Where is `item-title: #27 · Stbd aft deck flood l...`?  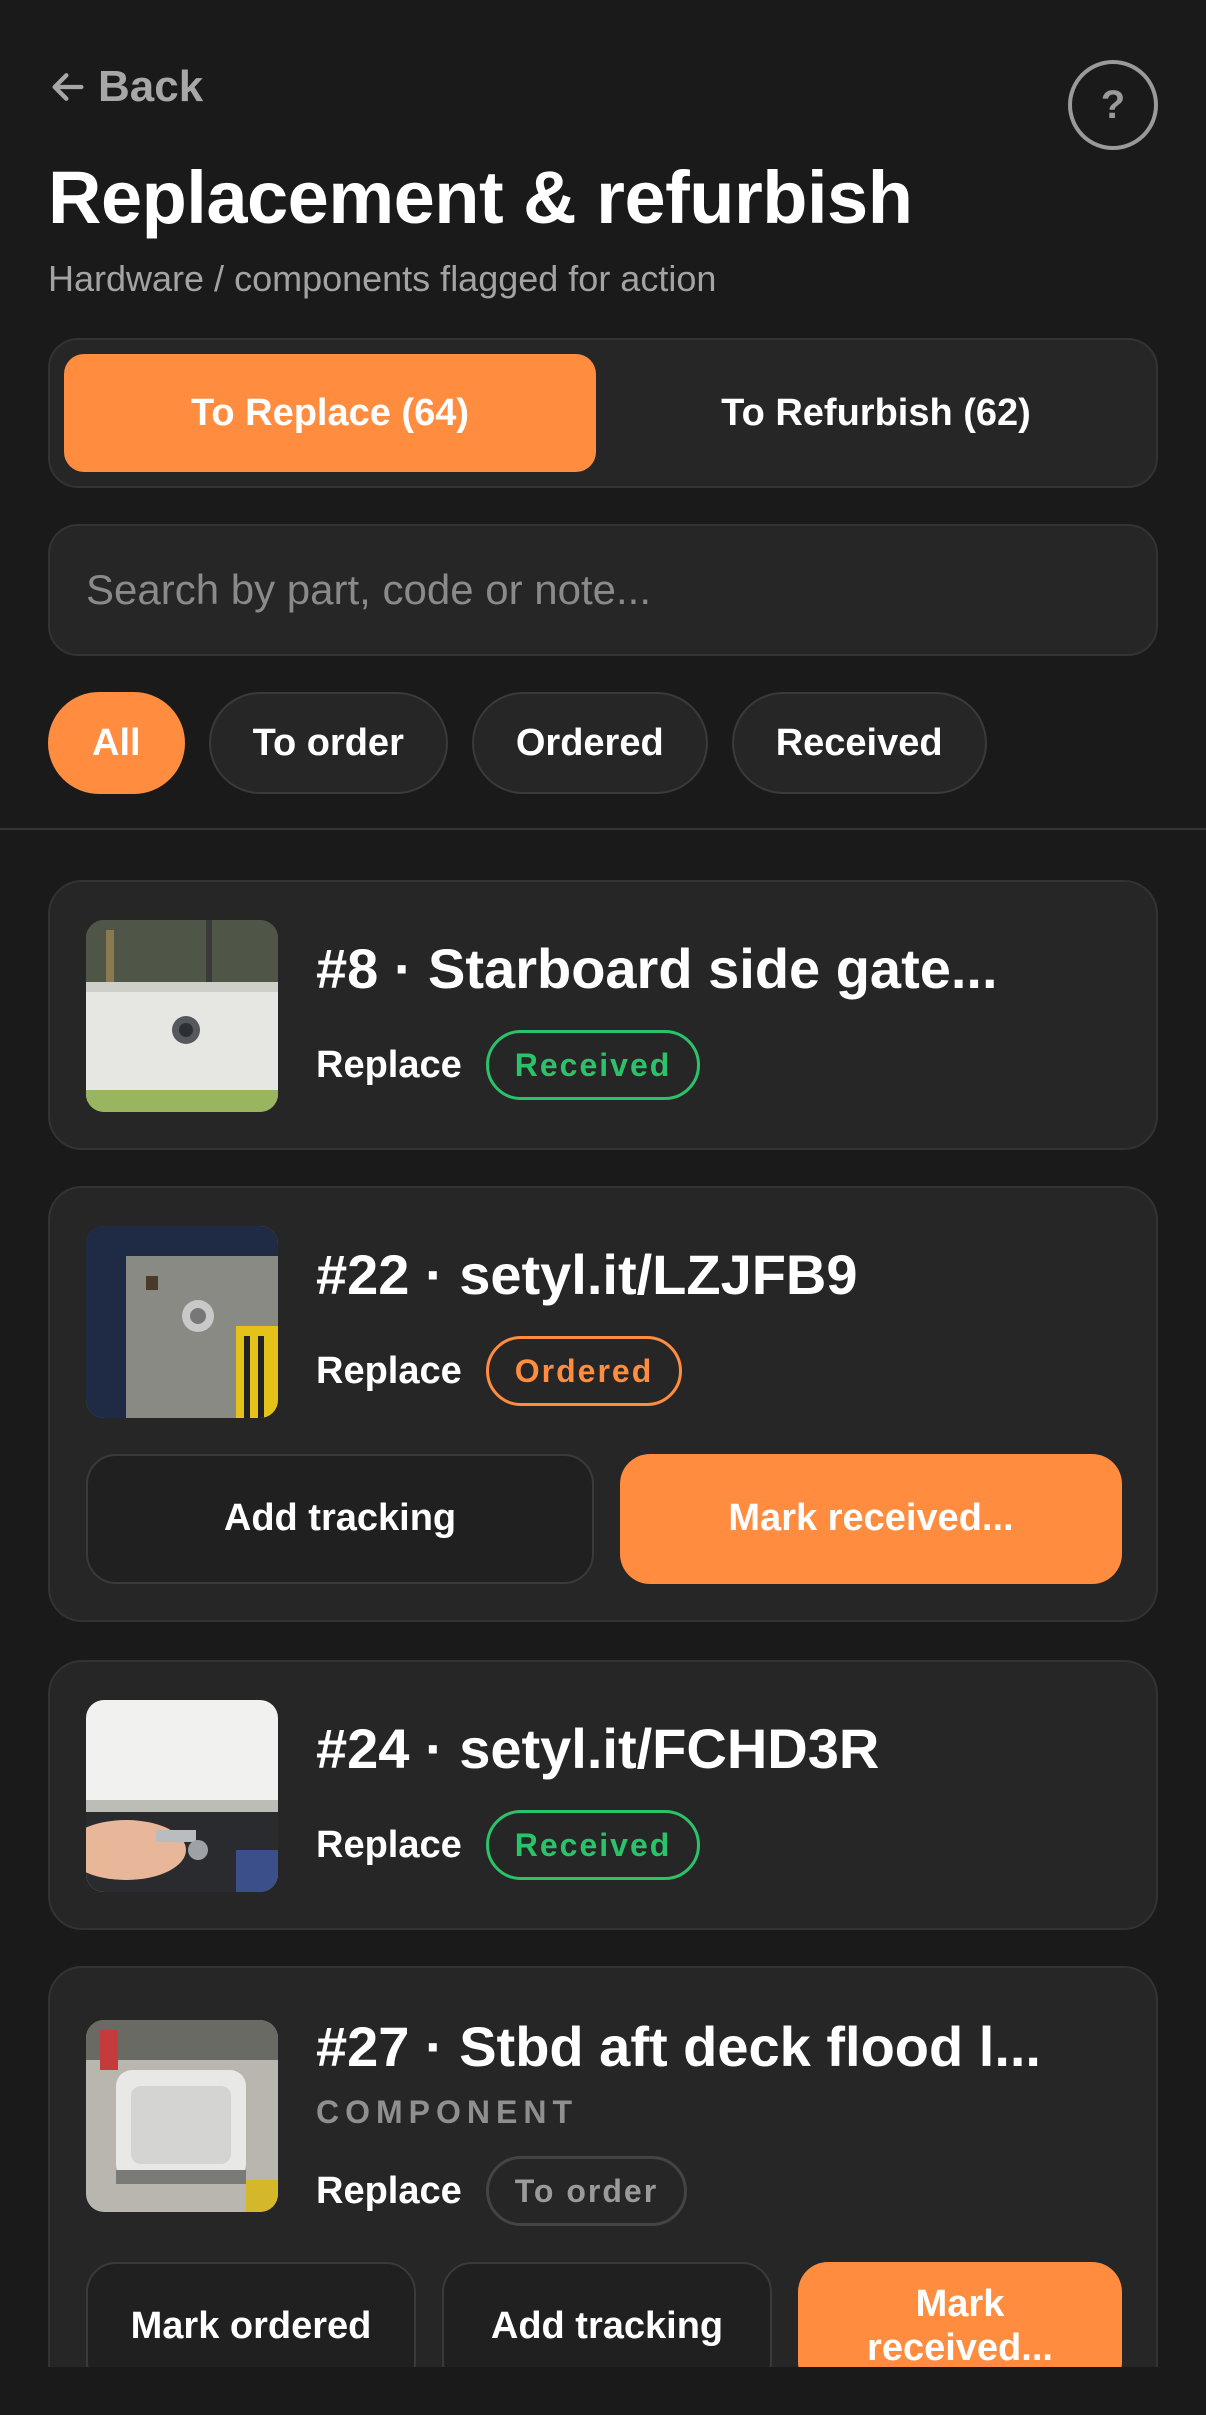 item-title: #27 · Stbd aft deck flood l... is located at coordinates (678, 2046).